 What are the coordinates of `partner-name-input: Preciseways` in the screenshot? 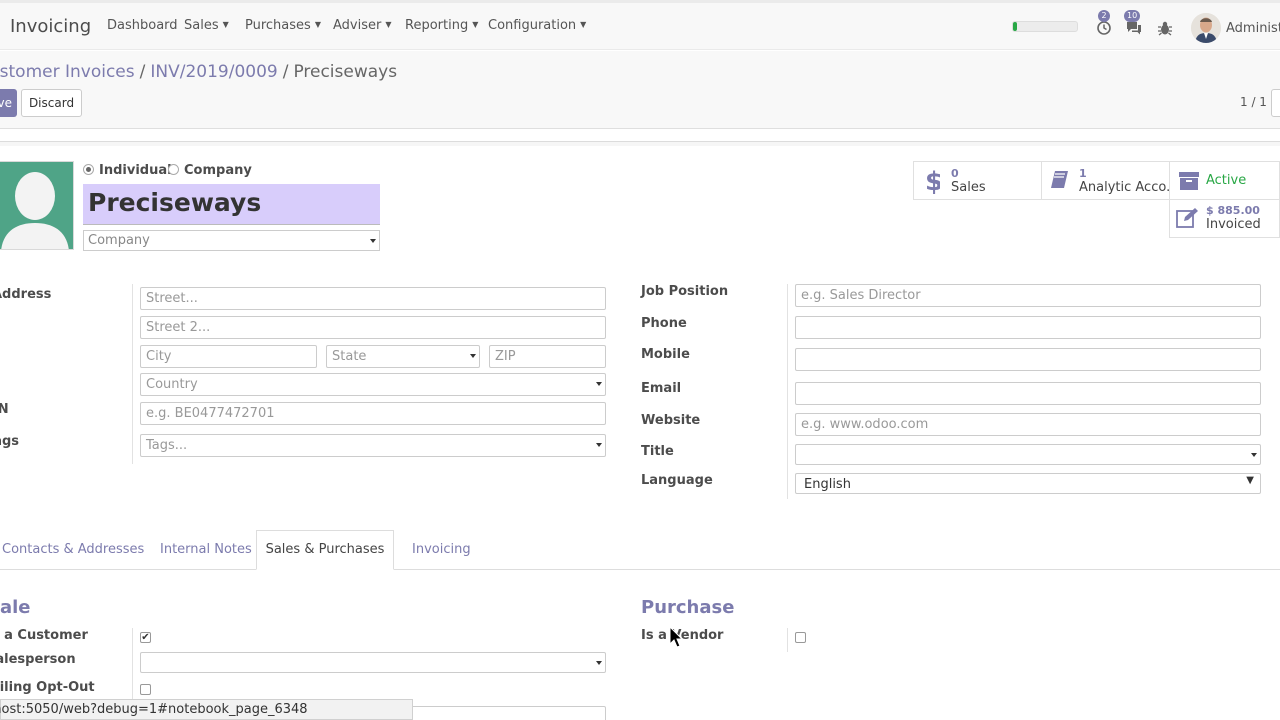 It's located at (231, 204).